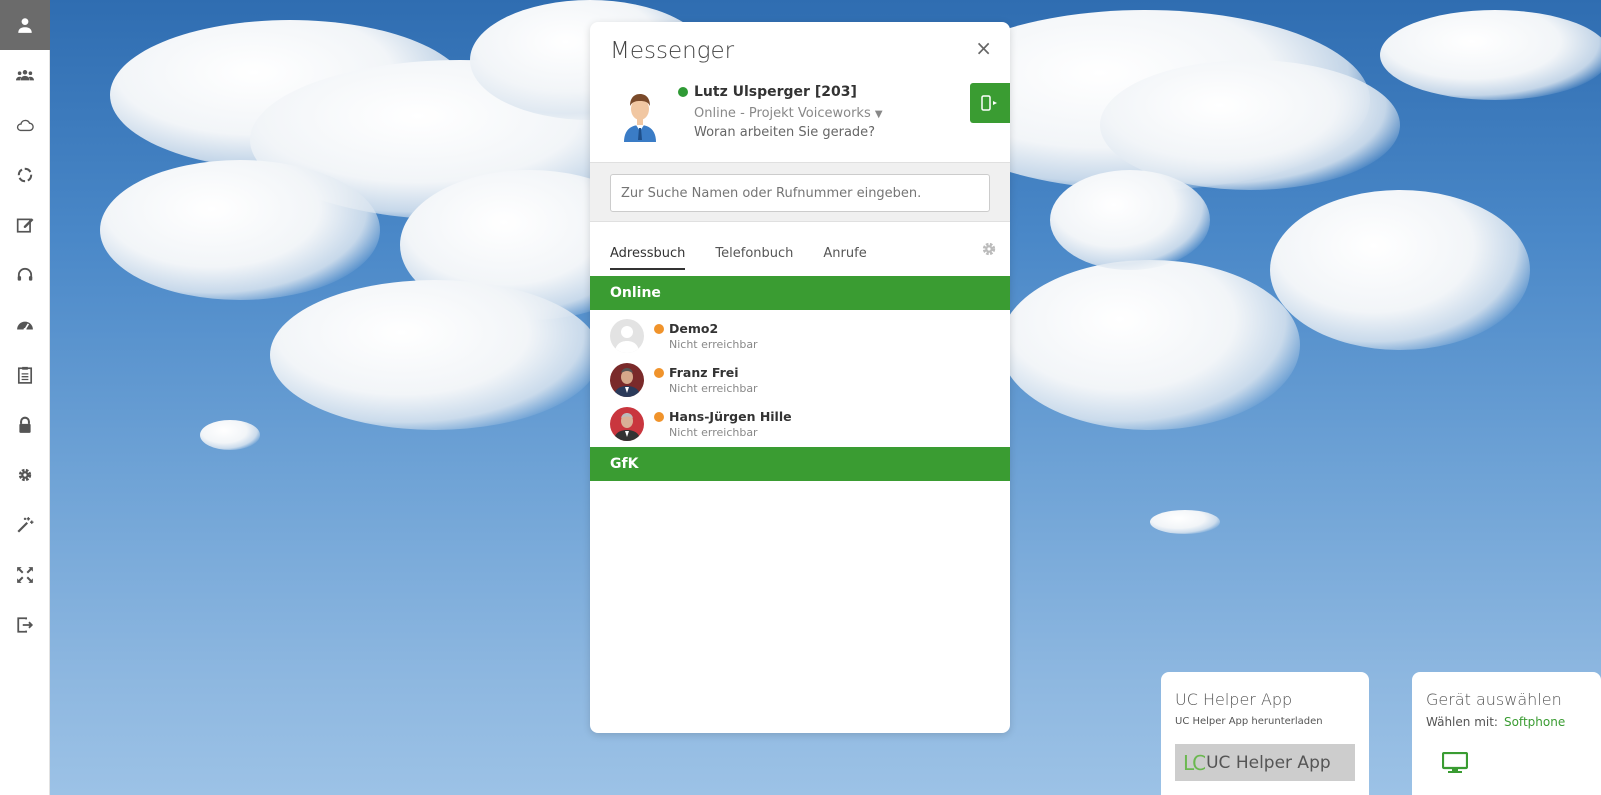 The image size is (1601, 795). What do you see at coordinates (683, 92) in the screenshot?
I see `online-status-dot` at bounding box center [683, 92].